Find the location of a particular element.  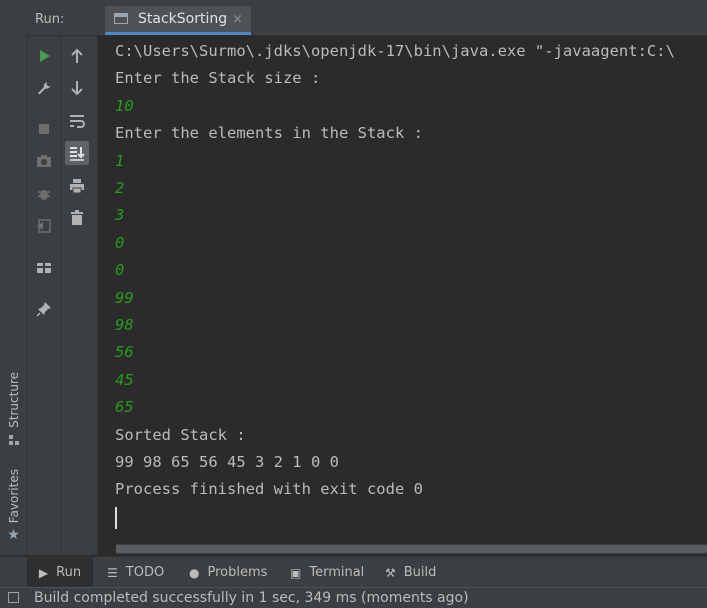

console-input-line: 3 is located at coordinates (120, 215).